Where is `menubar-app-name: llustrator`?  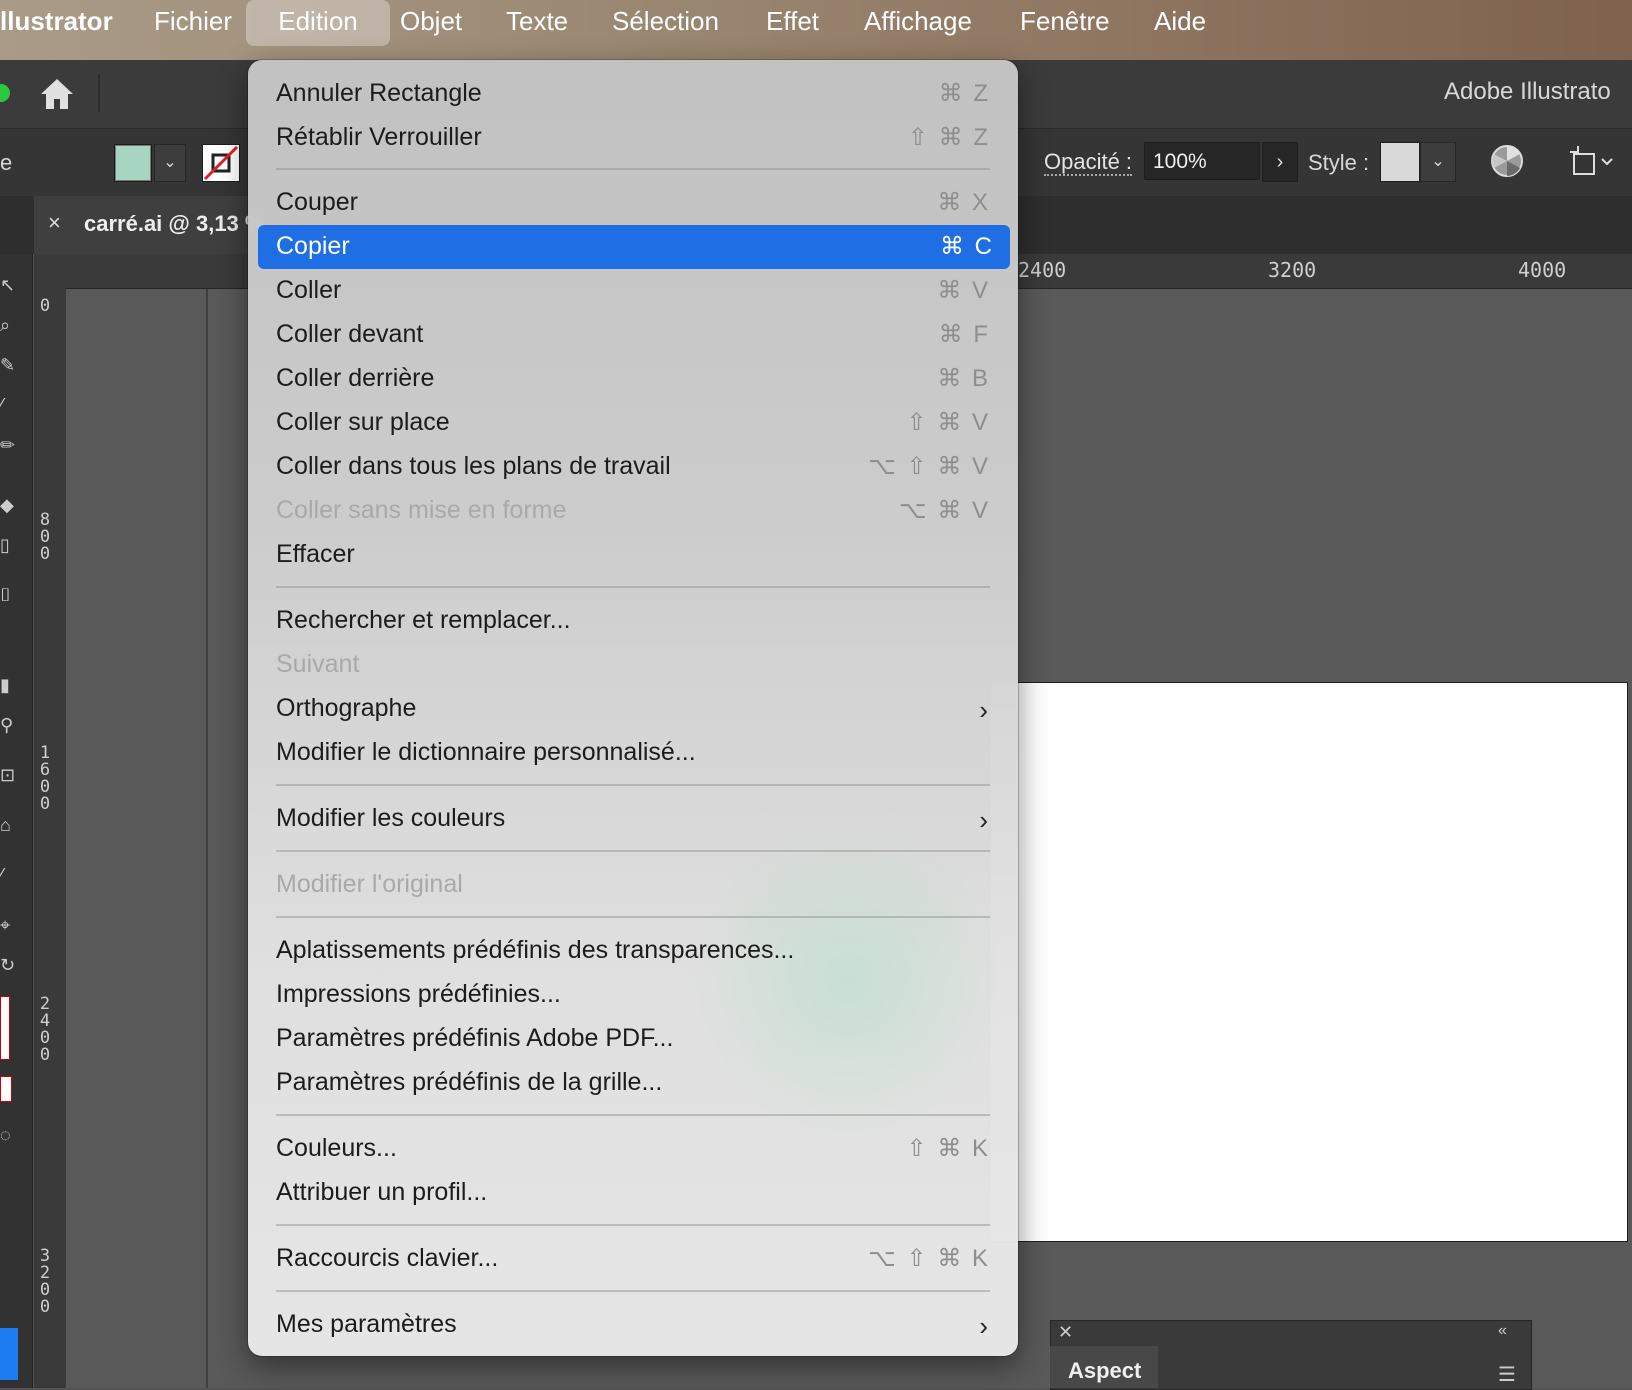 menubar-app-name: llustrator is located at coordinates (56, 23).